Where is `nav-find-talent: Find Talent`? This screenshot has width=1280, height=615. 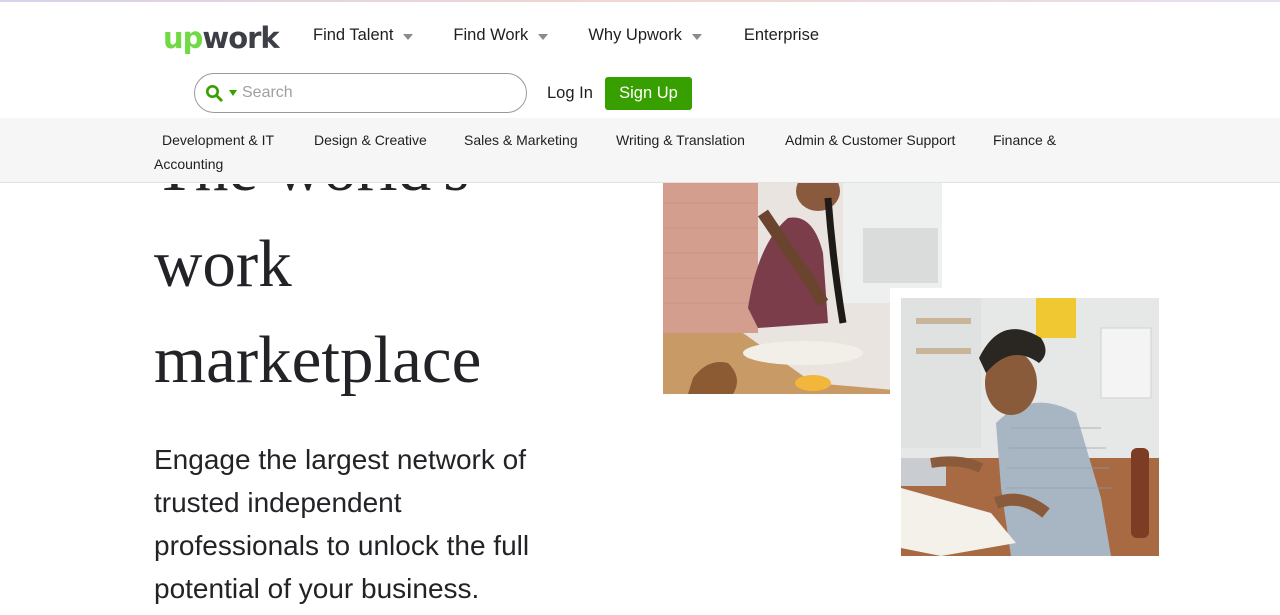 nav-find-talent: Find Talent is located at coordinates (363, 35).